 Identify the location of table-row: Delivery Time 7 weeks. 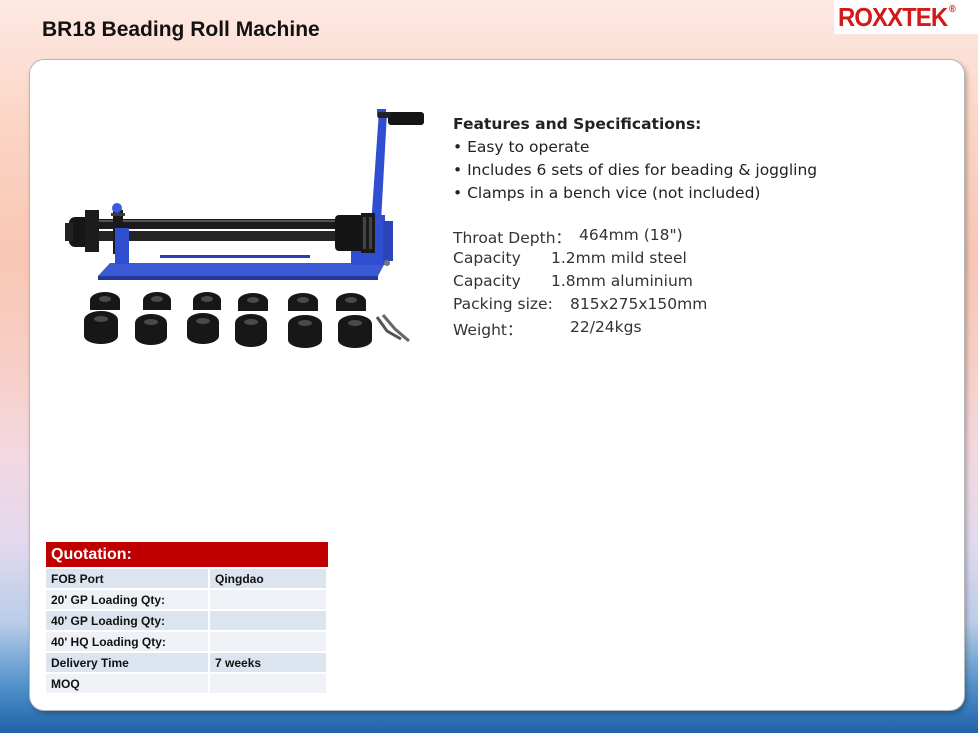
(187, 662).